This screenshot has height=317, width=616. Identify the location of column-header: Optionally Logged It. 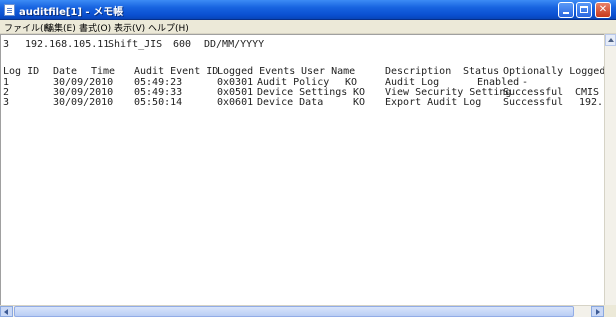
(559, 71).